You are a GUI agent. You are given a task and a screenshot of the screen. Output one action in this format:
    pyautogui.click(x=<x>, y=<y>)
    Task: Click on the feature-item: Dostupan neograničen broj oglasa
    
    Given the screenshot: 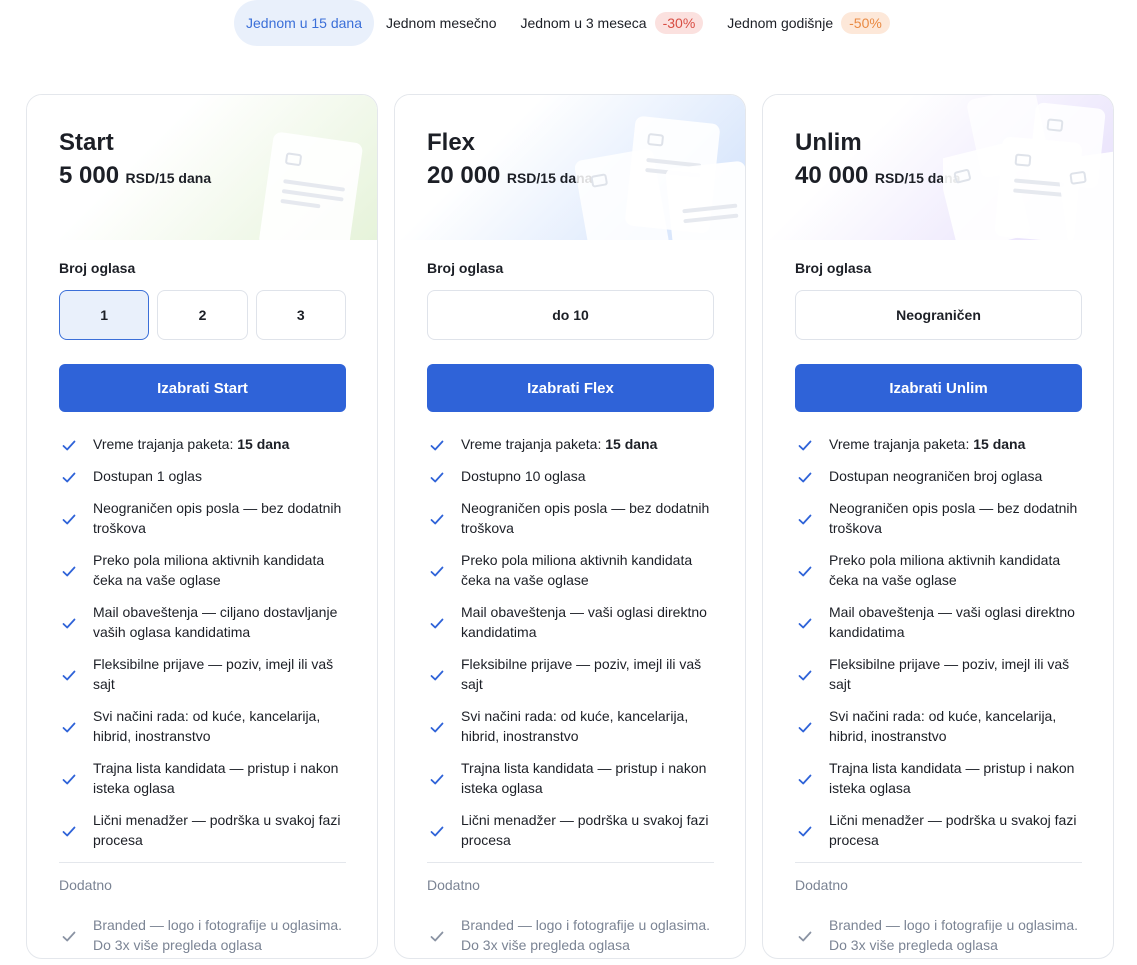 What is the action you would take?
    pyautogui.click(x=938, y=476)
    